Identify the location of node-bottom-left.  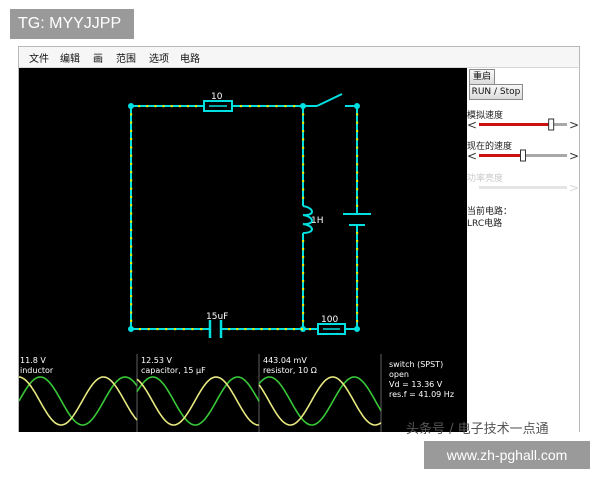
(131, 329).